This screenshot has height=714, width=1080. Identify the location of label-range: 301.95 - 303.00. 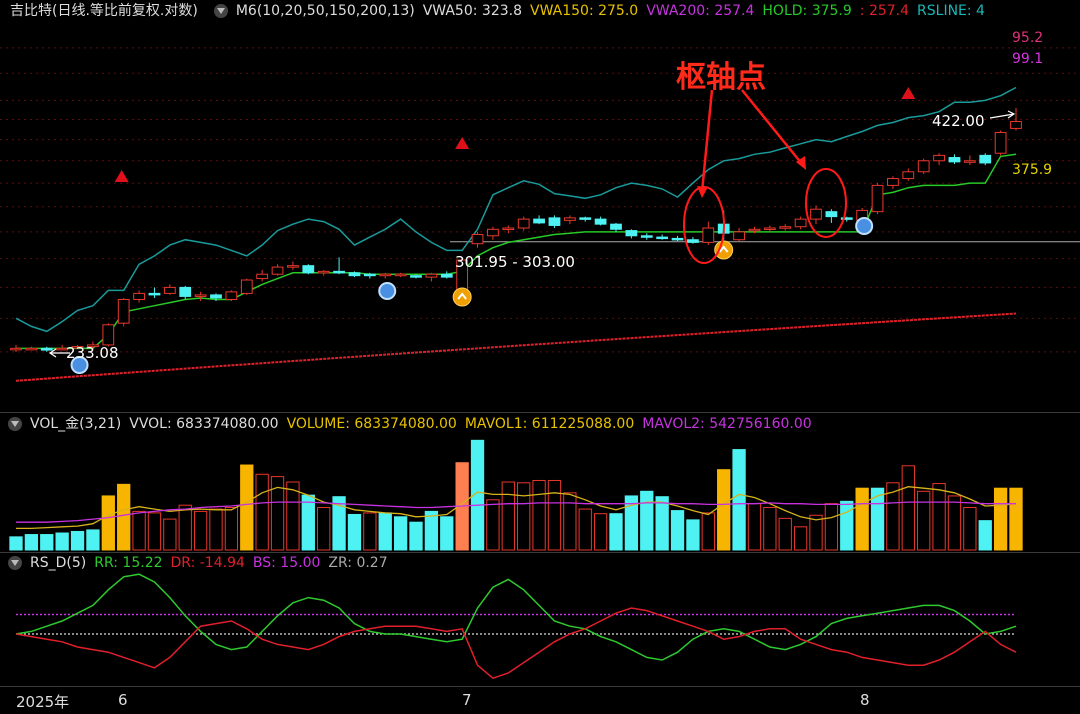
(515, 262).